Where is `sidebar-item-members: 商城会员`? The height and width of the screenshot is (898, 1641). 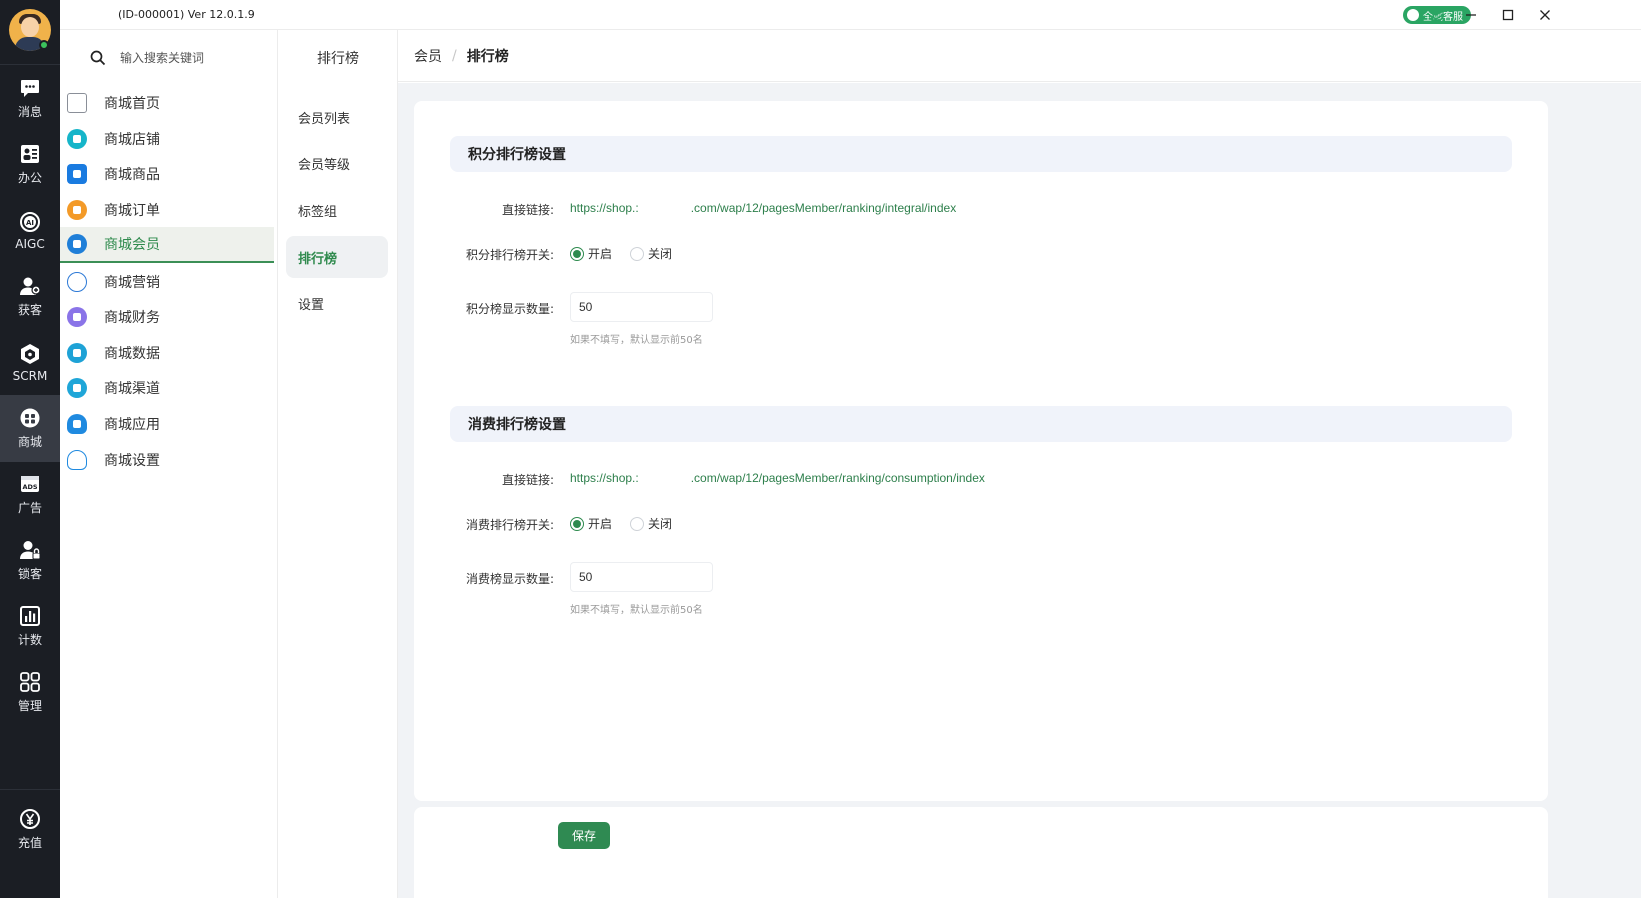 sidebar-item-members: 商城会员 is located at coordinates (167, 245).